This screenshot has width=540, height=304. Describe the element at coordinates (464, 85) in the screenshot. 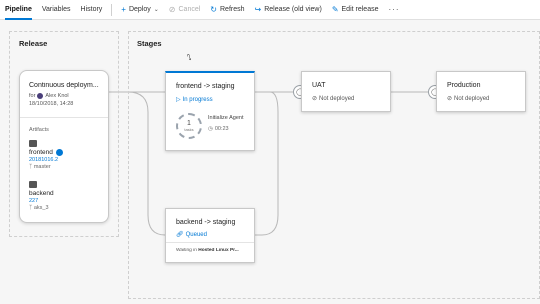

I see `stage-name: Production` at that location.